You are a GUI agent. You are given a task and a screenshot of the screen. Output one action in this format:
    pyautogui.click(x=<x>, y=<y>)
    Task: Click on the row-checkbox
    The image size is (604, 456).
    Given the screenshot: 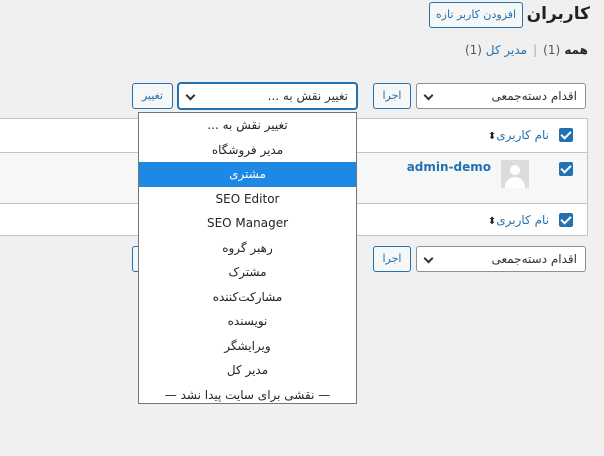 What is the action you would take?
    pyautogui.click(x=566, y=169)
    